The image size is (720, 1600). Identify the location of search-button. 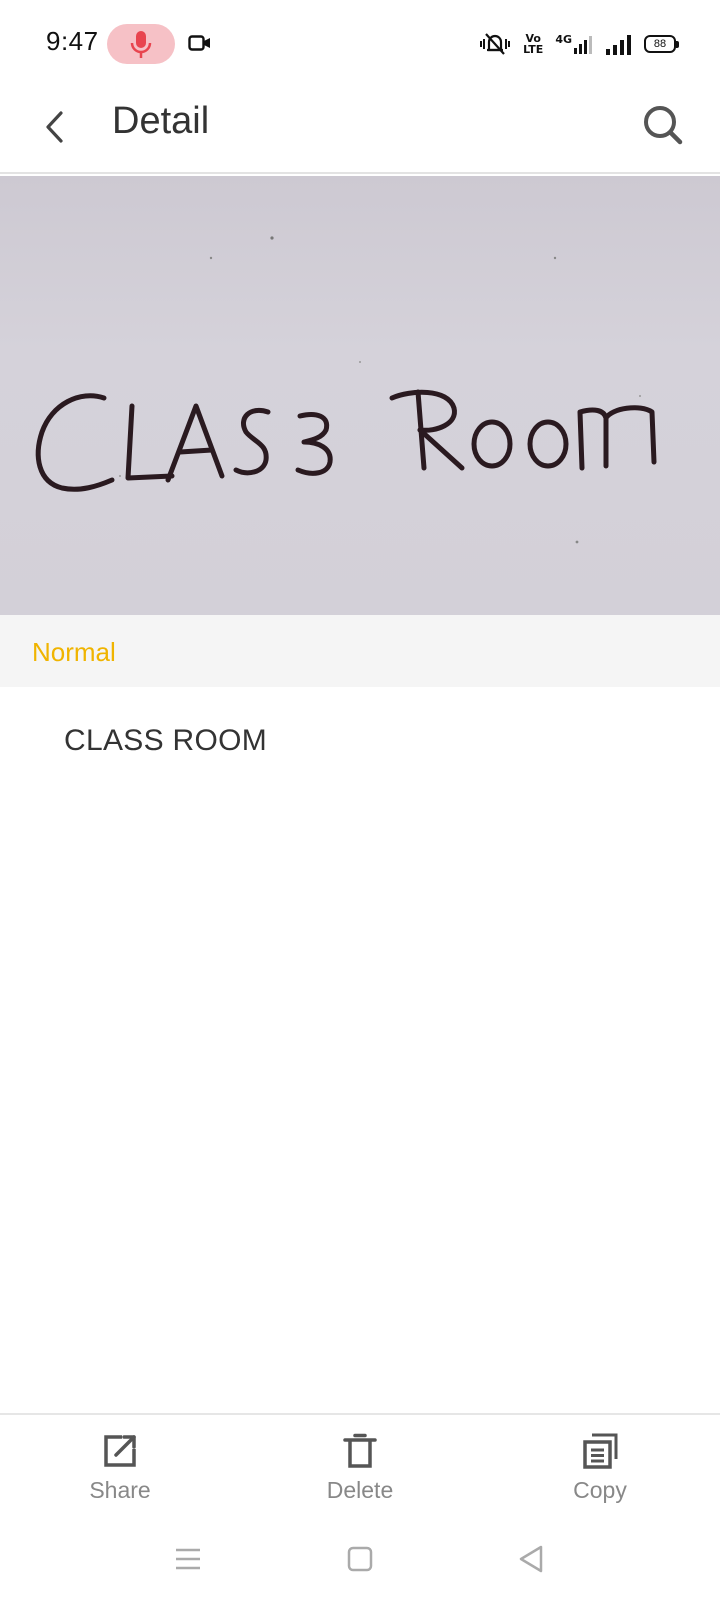
(663, 125).